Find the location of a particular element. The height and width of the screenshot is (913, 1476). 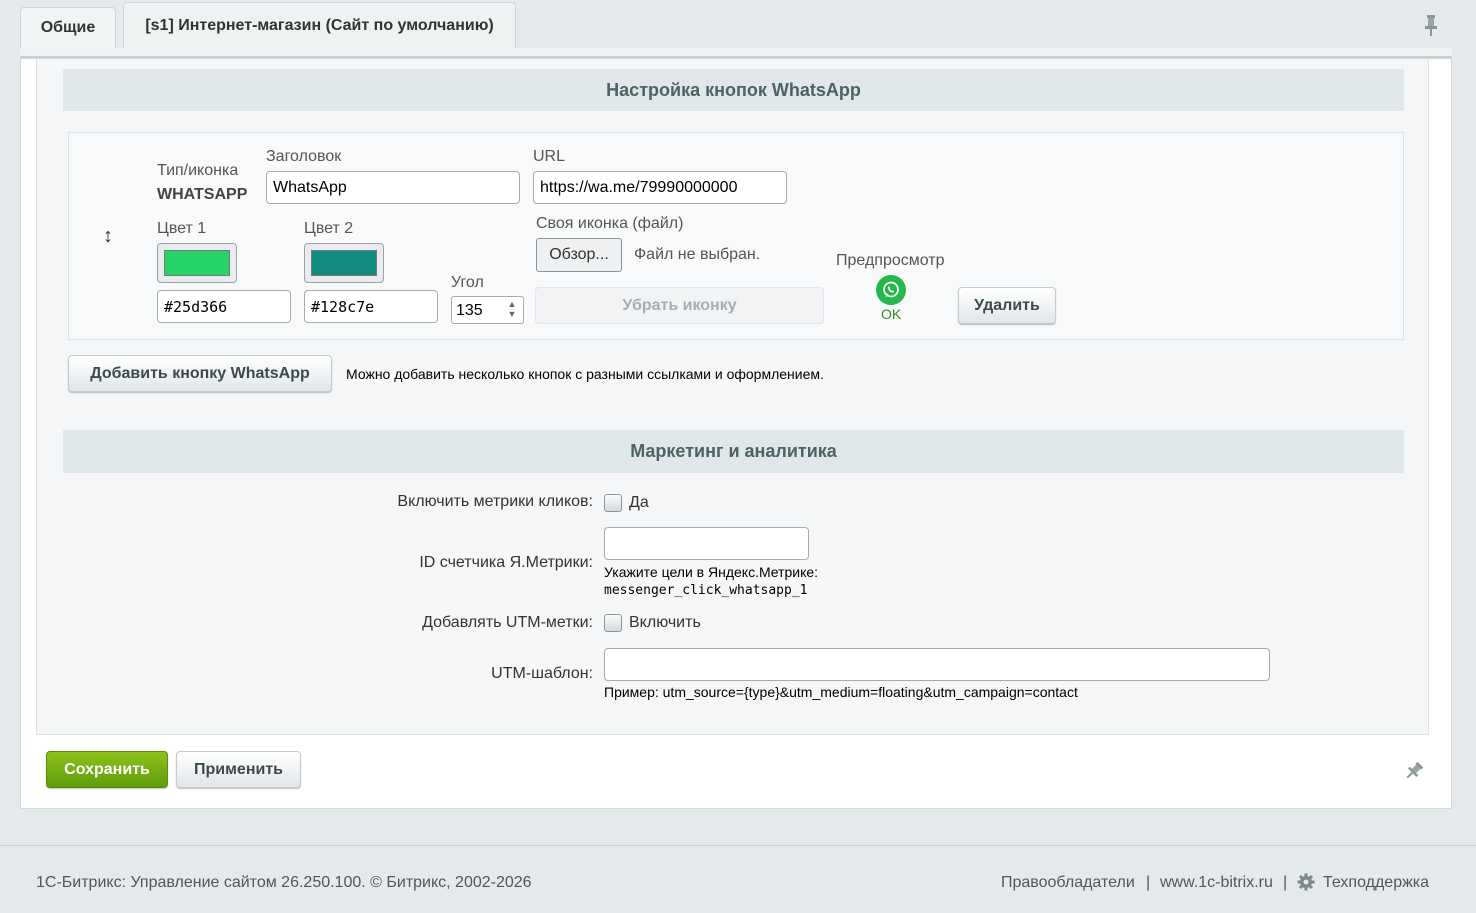

ym-goal: messenger_click_whatsapp_1 is located at coordinates (706, 590).